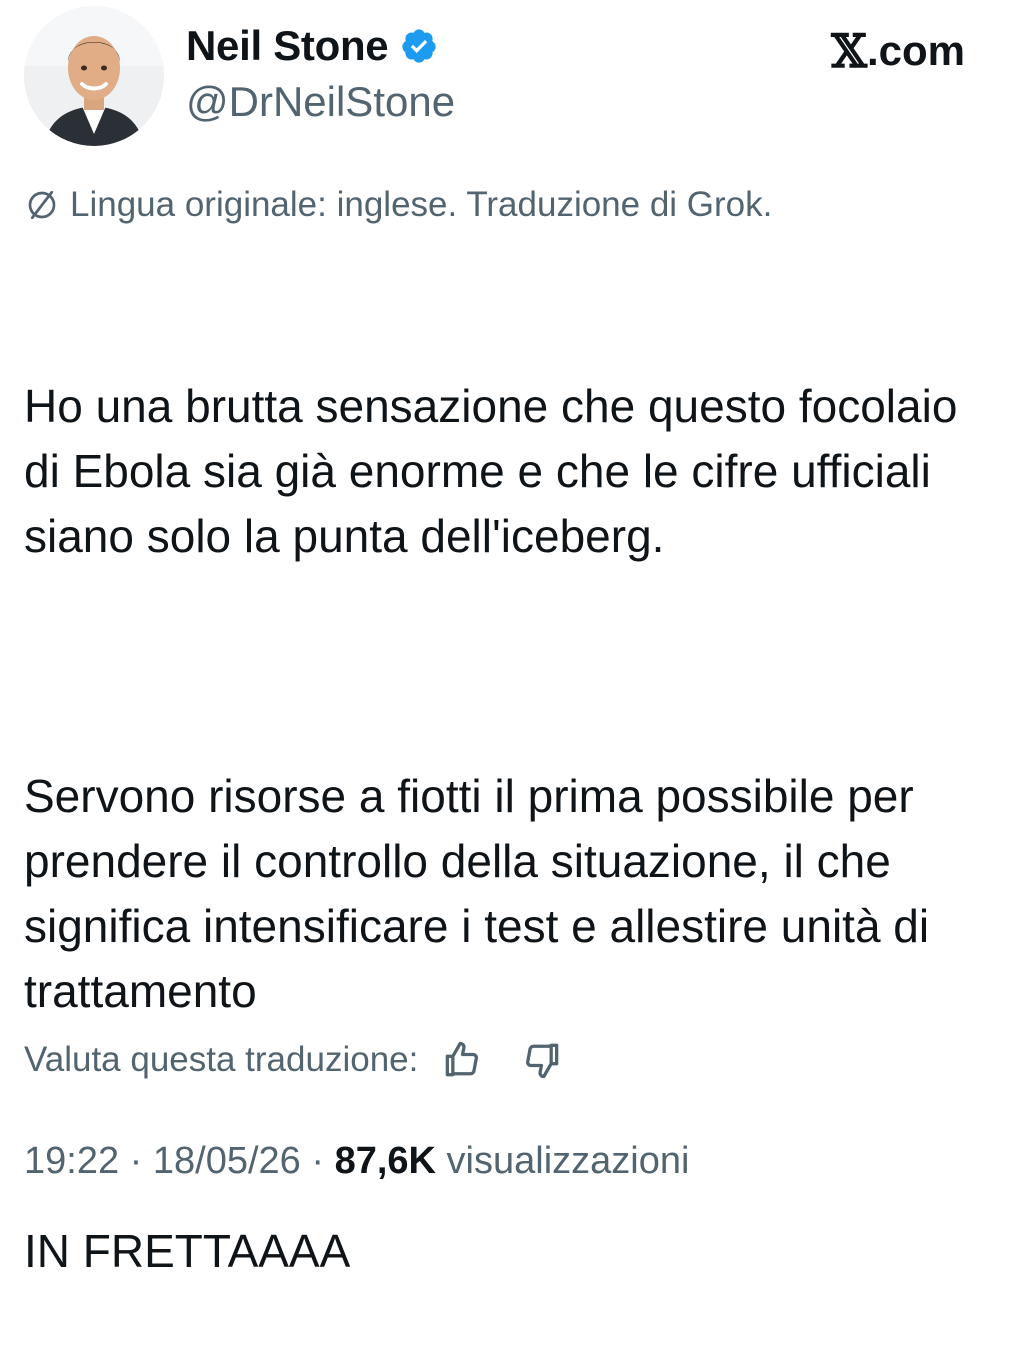  What do you see at coordinates (915, 50) in the screenshot?
I see `site-domain: .com` at bounding box center [915, 50].